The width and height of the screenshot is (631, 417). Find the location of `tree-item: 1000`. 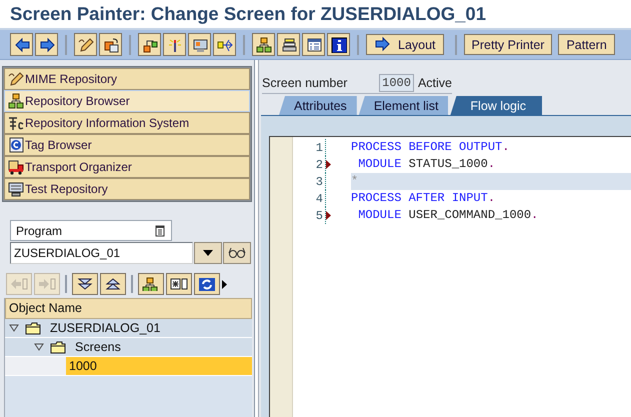

tree-item: 1000 is located at coordinates (159, 366).